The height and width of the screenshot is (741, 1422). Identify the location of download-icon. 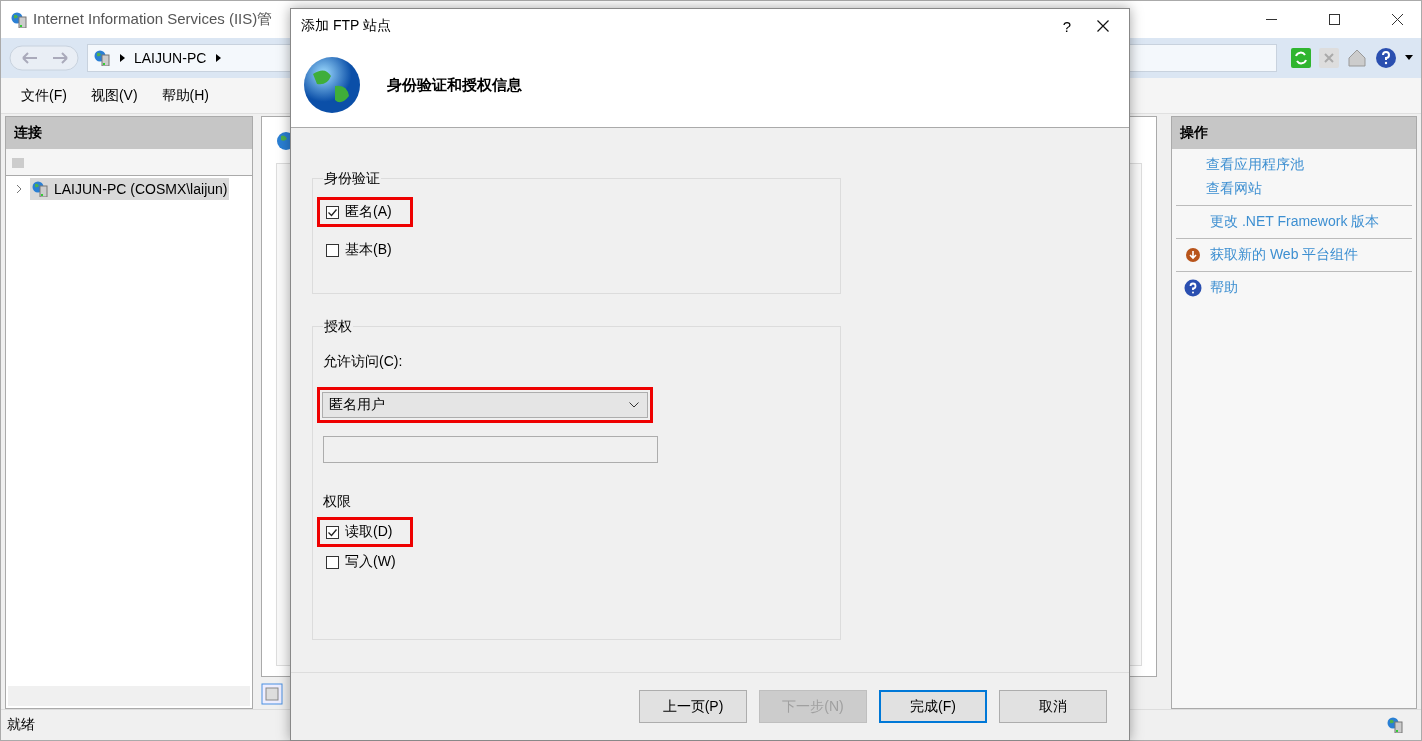
(1193, 255).